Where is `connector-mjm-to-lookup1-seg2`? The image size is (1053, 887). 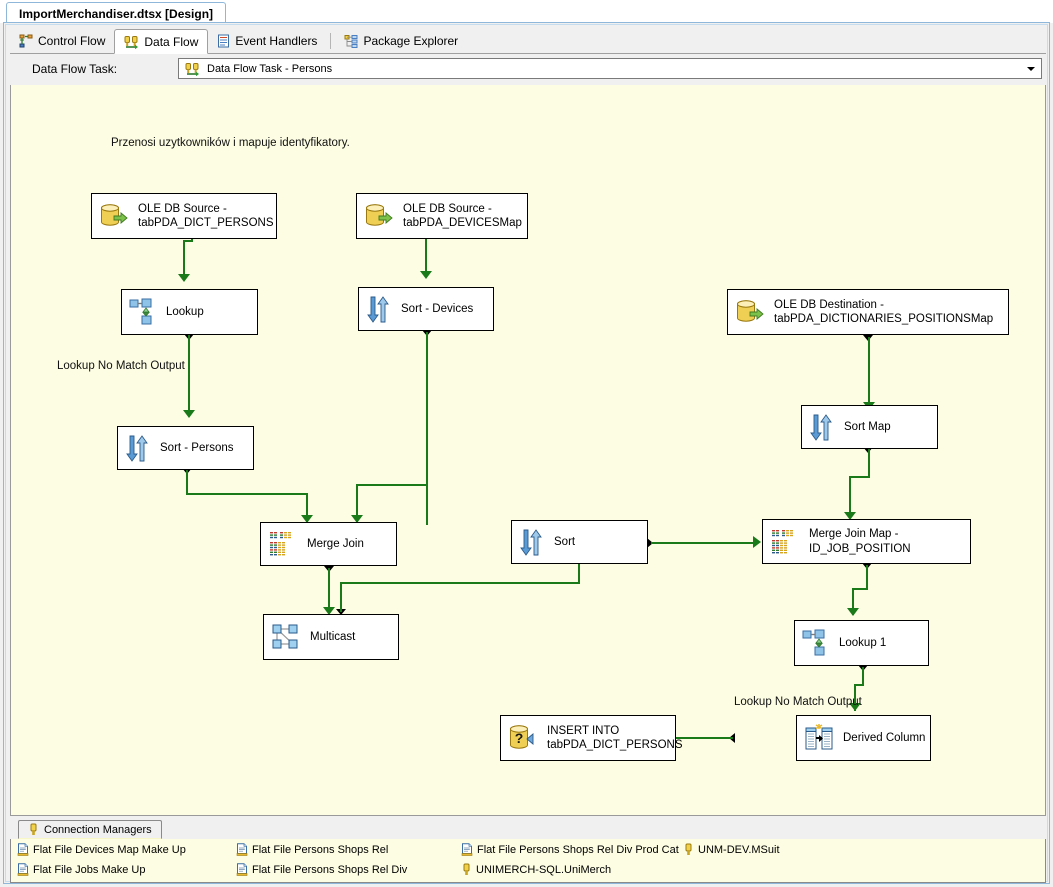
connector-mjm-to-lookup1-seg2 is located at coordinates (860, 589).